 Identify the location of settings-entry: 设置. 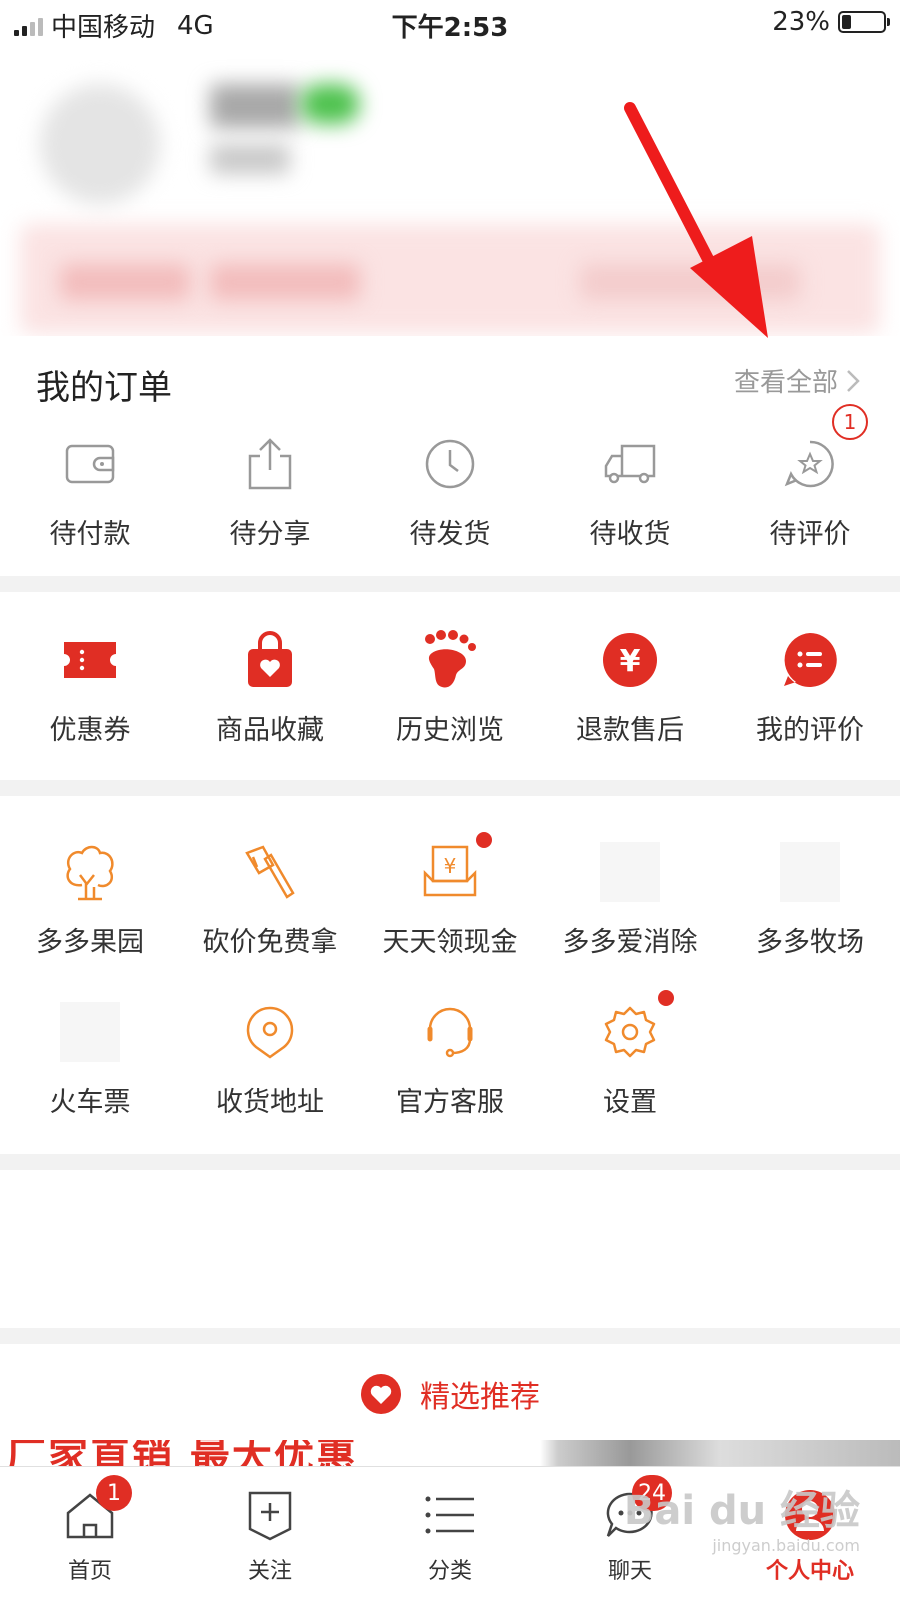
(630, 1054).